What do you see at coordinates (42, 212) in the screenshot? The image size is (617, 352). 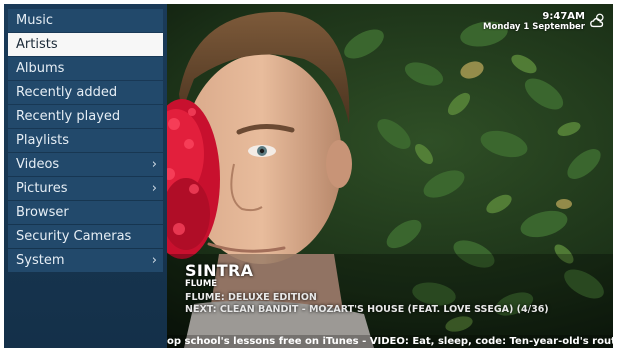 I see `menu-item-label: Browser` at bounding box center [42, 212].